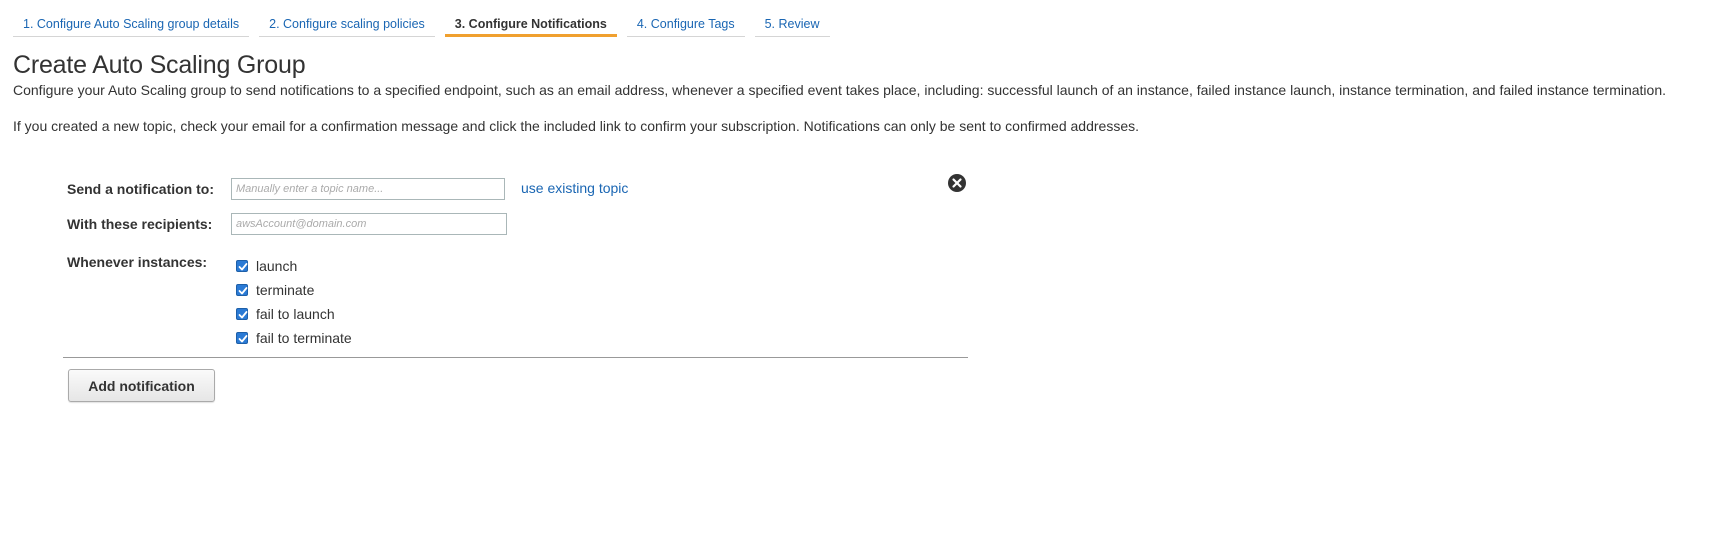 The width and height of the screenshot is (1715, 548). Describe the element at coordinates (137, 262) in the screenshot. I see `whenever-instances-label: Whenever instances:` at that location.